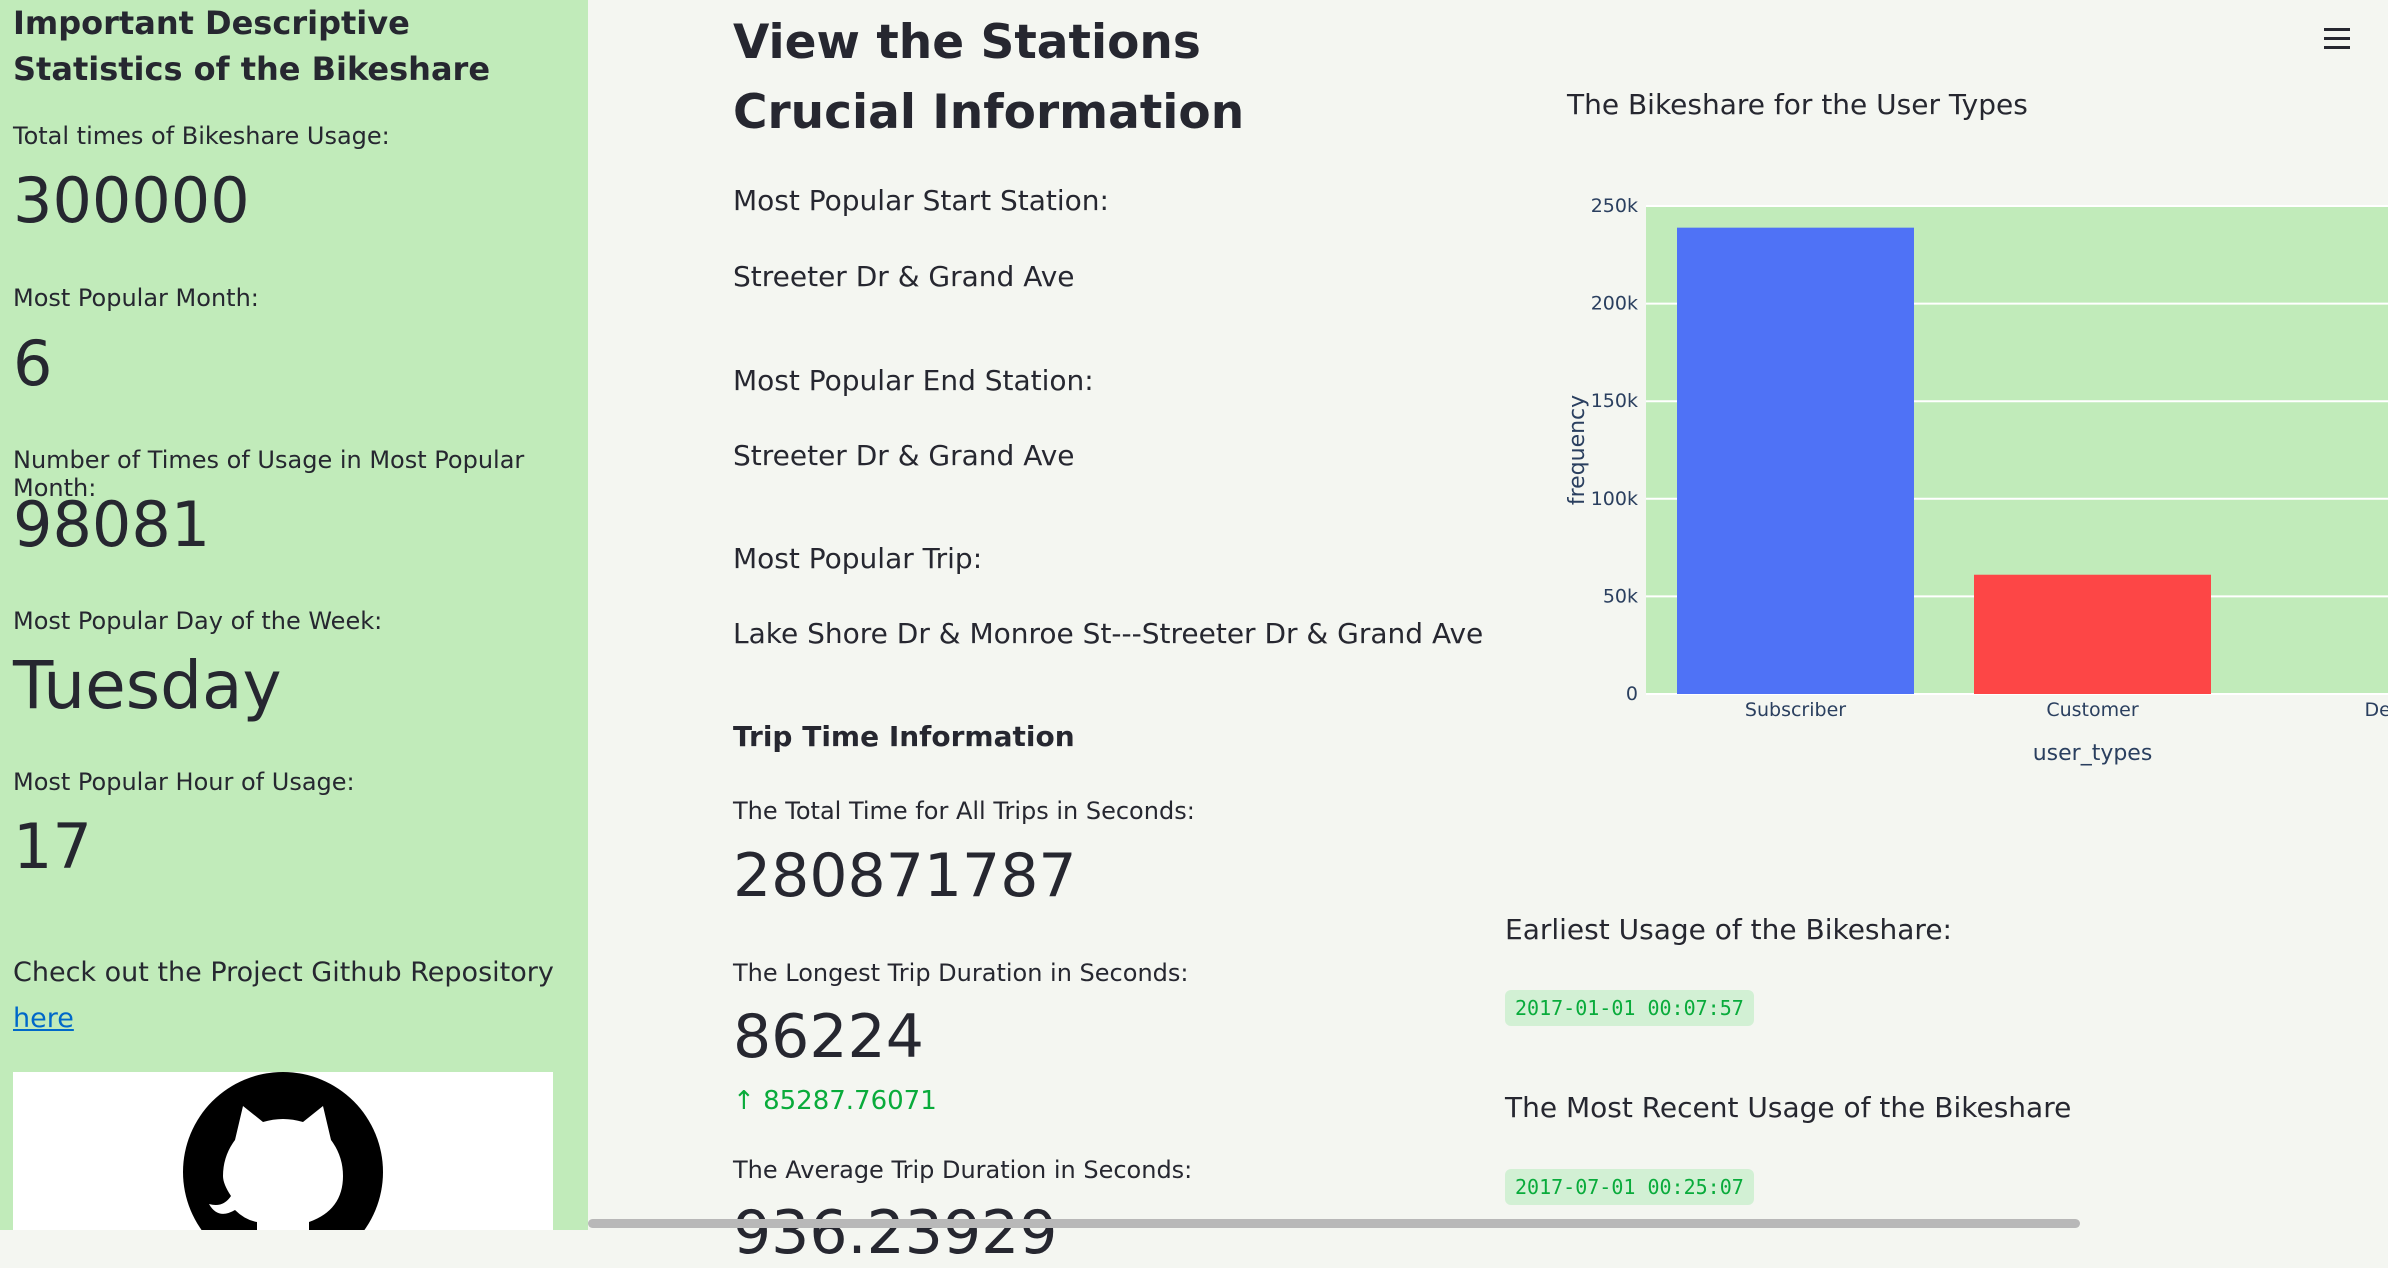 This screenshot has height=1268, width=2388. I want to click on stat-value-popular-hour: 17, so click(52, 846).